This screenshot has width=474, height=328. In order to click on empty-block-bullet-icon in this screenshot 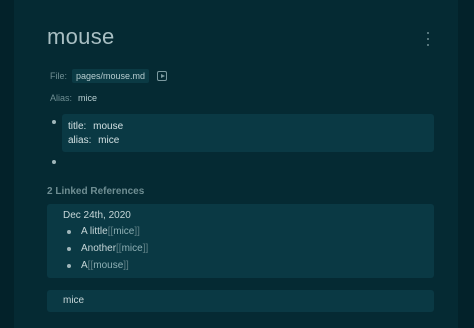, I will do `click(54, 162)`.